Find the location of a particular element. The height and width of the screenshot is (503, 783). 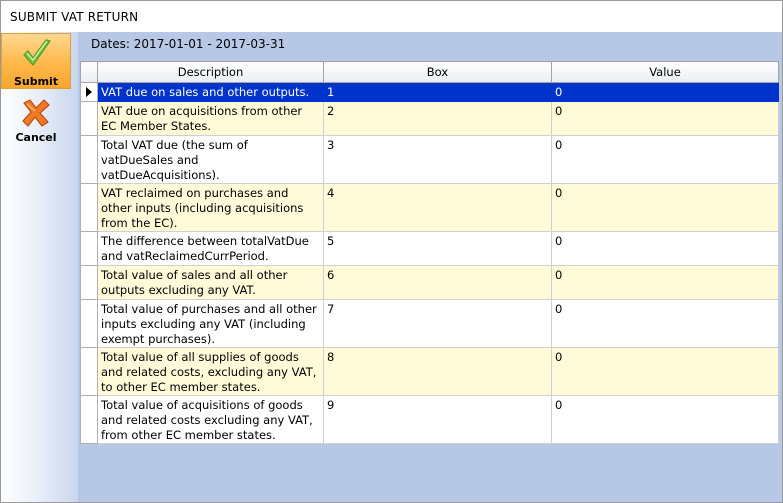

column-header-box: Box is located at coordinates (437, 72).